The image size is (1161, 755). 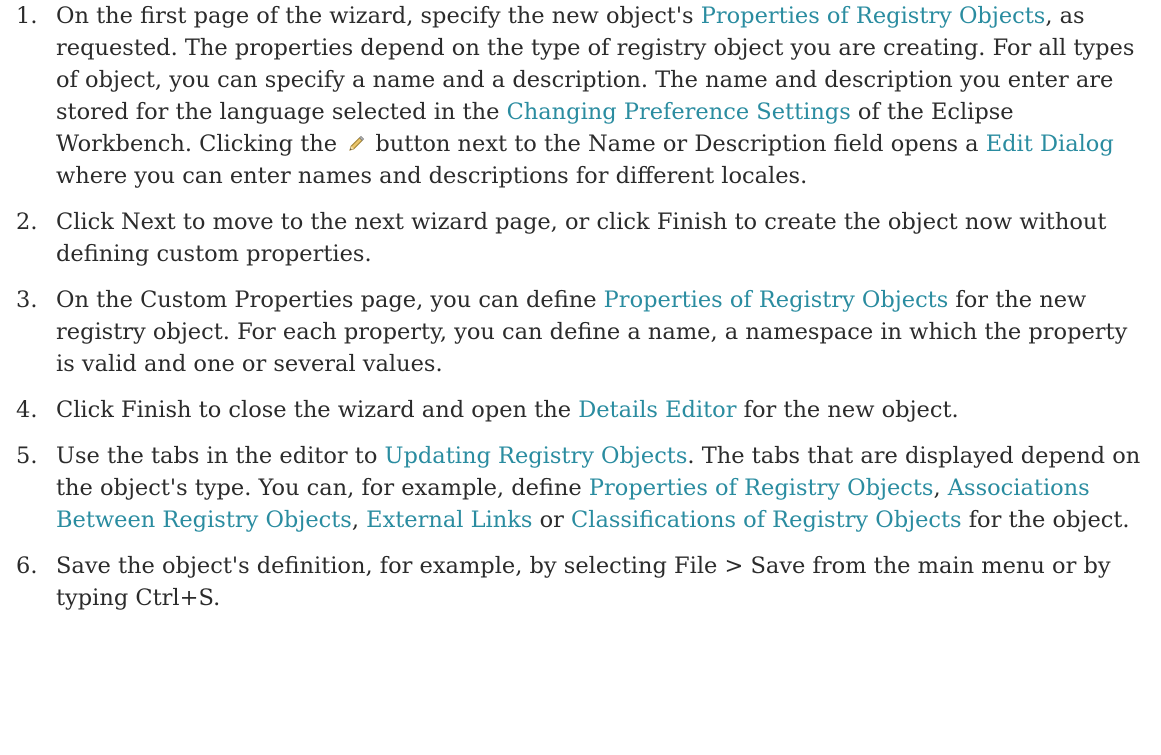 I want to click on step-number: 4., so click(x=27, y=410).